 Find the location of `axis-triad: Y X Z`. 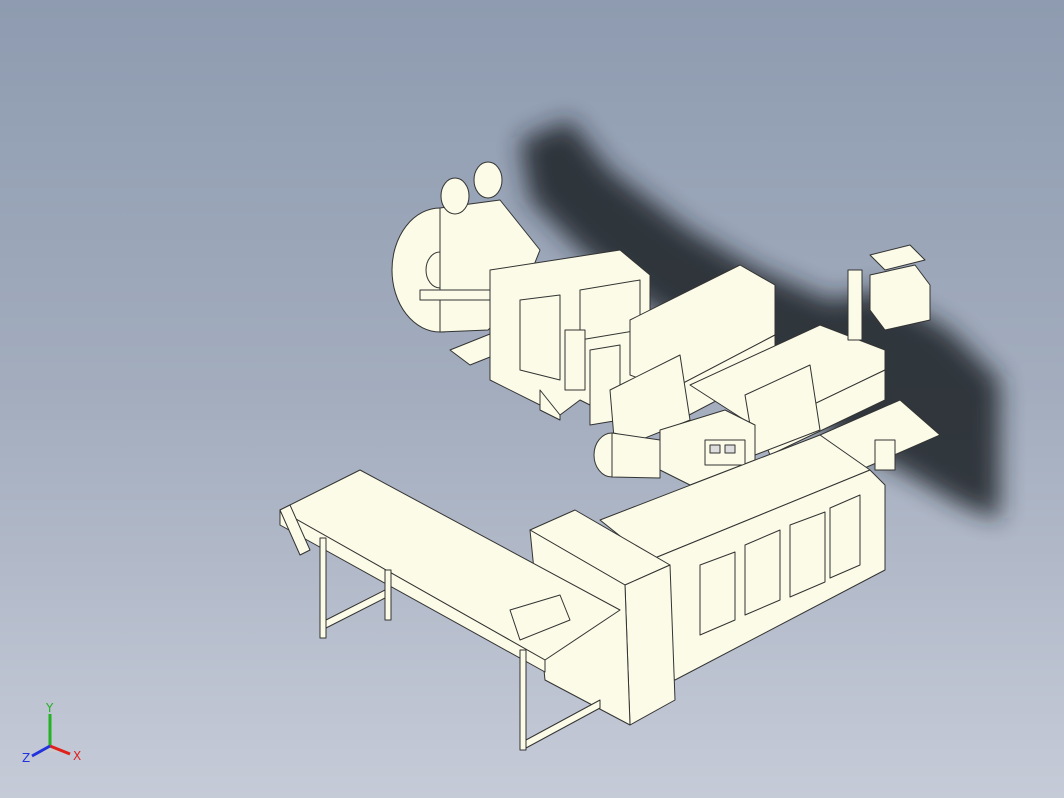

axis-triad: Y X Z is located at coordinates (51, 733).